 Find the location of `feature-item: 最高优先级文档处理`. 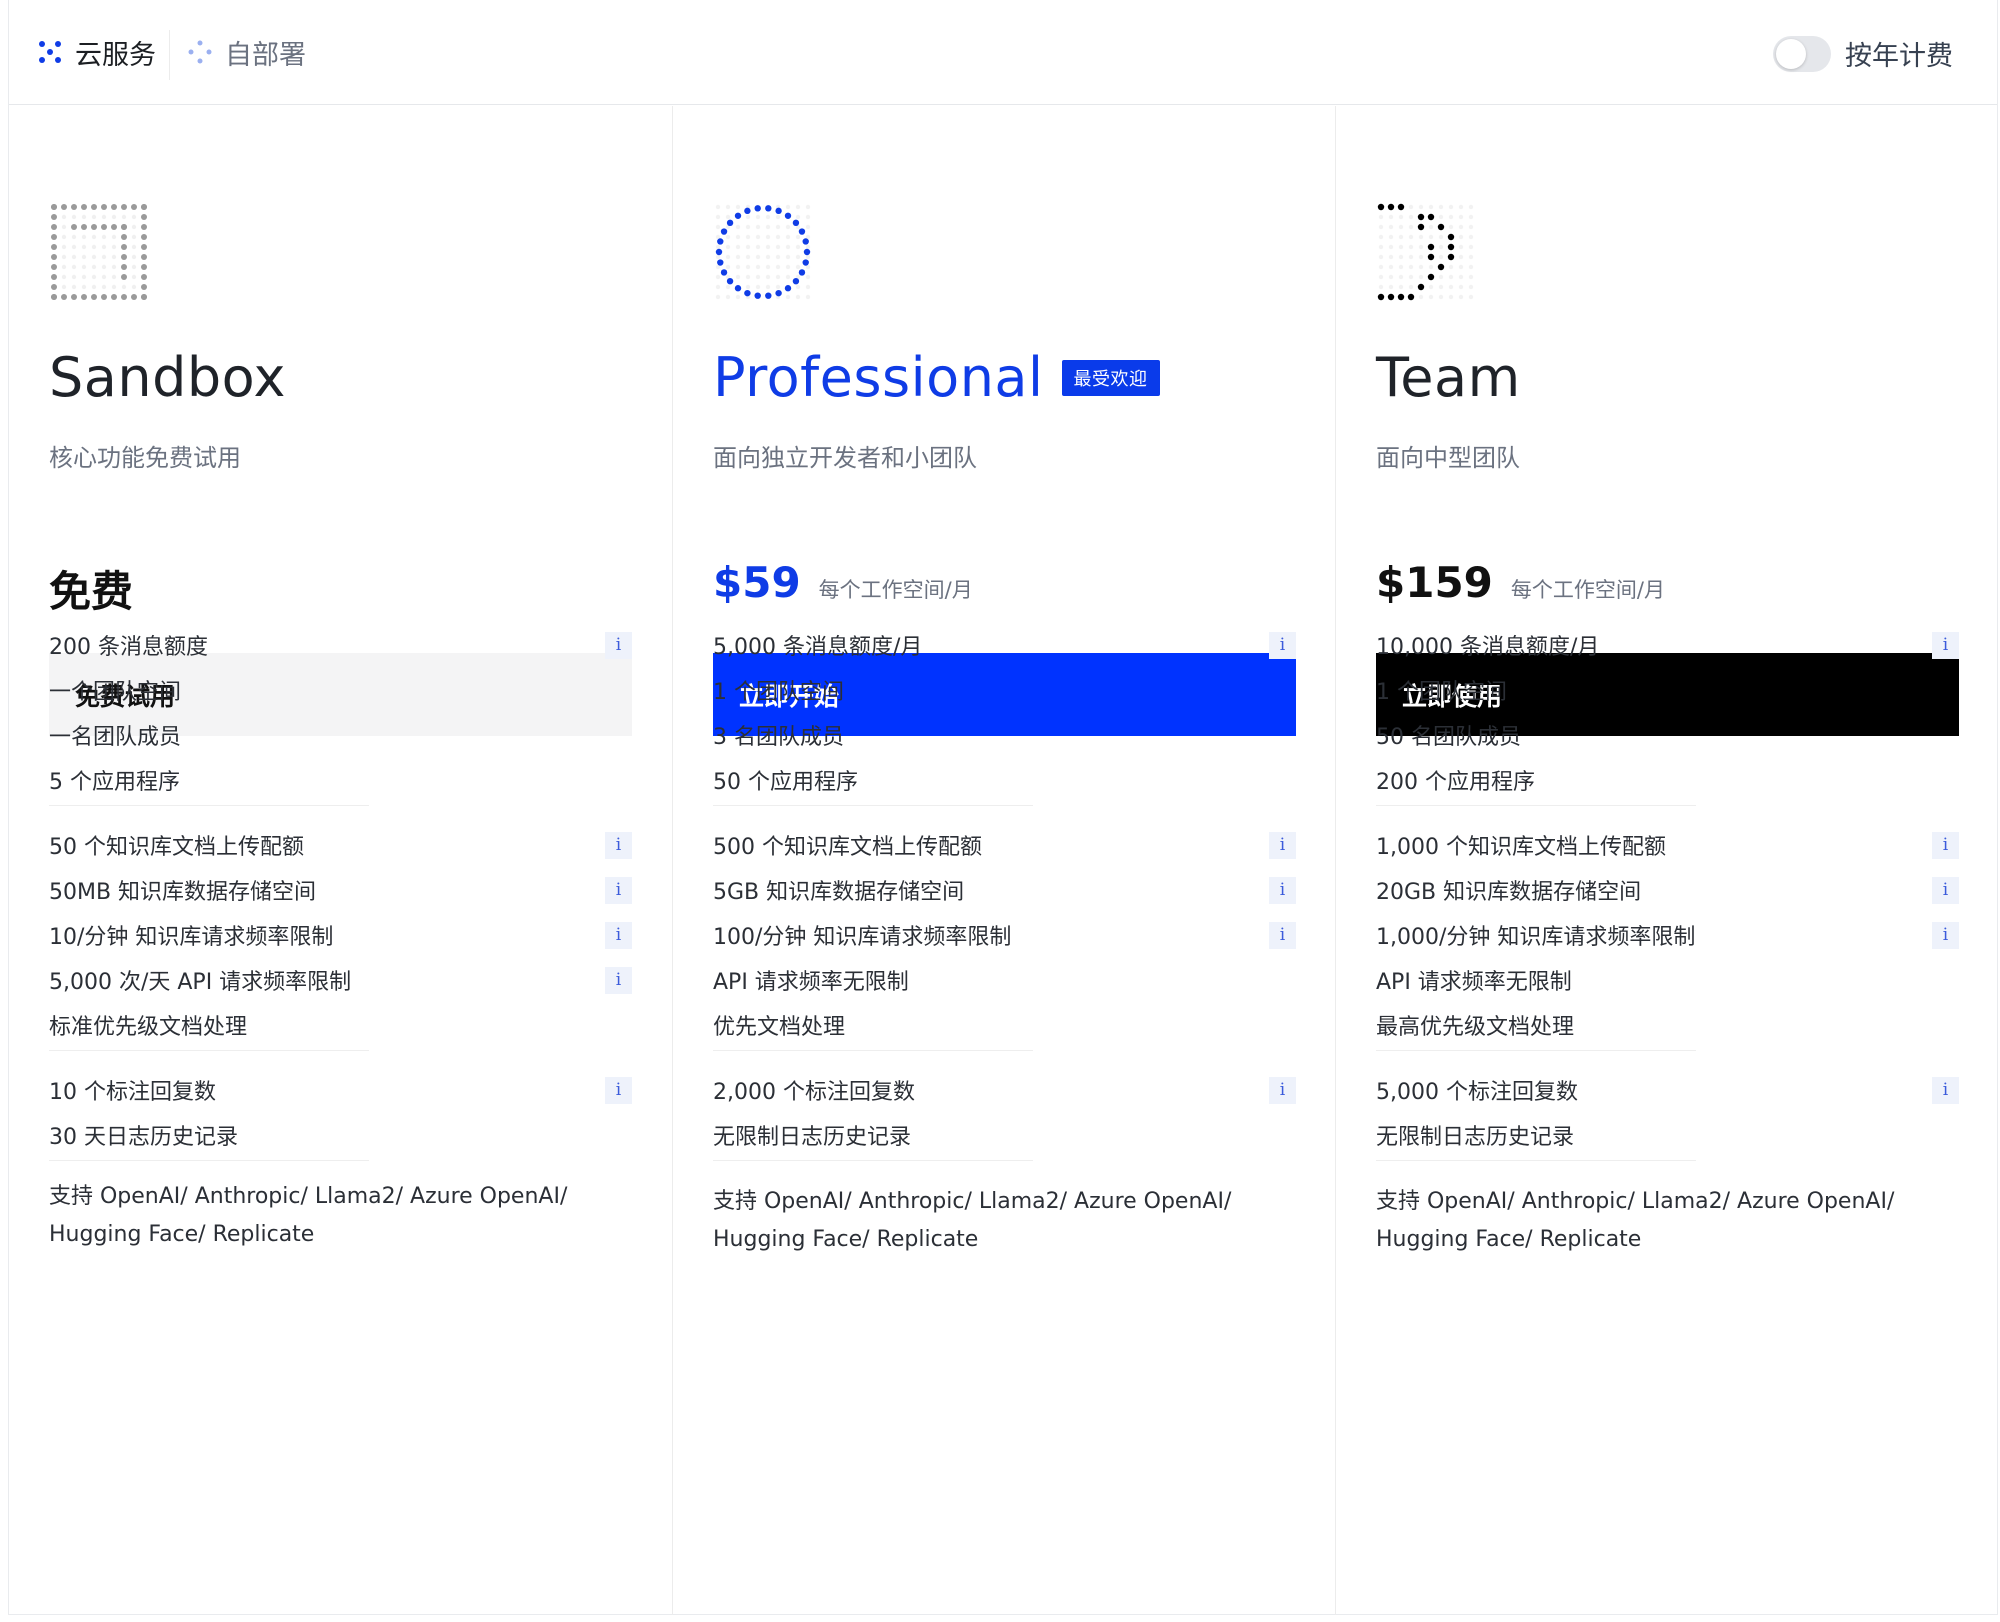

feature-item: 最高优先级文档处理 is located at coordinates (1667, 1025).